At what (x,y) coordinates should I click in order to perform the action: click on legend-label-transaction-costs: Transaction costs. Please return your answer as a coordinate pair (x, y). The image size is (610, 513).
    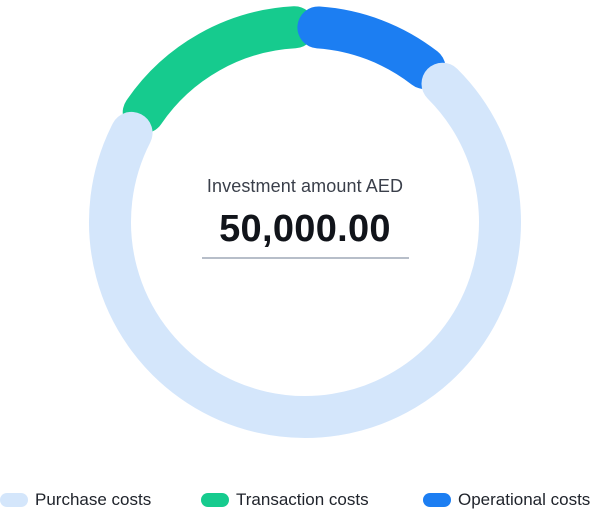
    Looking at the image, I should click on (302, 499).